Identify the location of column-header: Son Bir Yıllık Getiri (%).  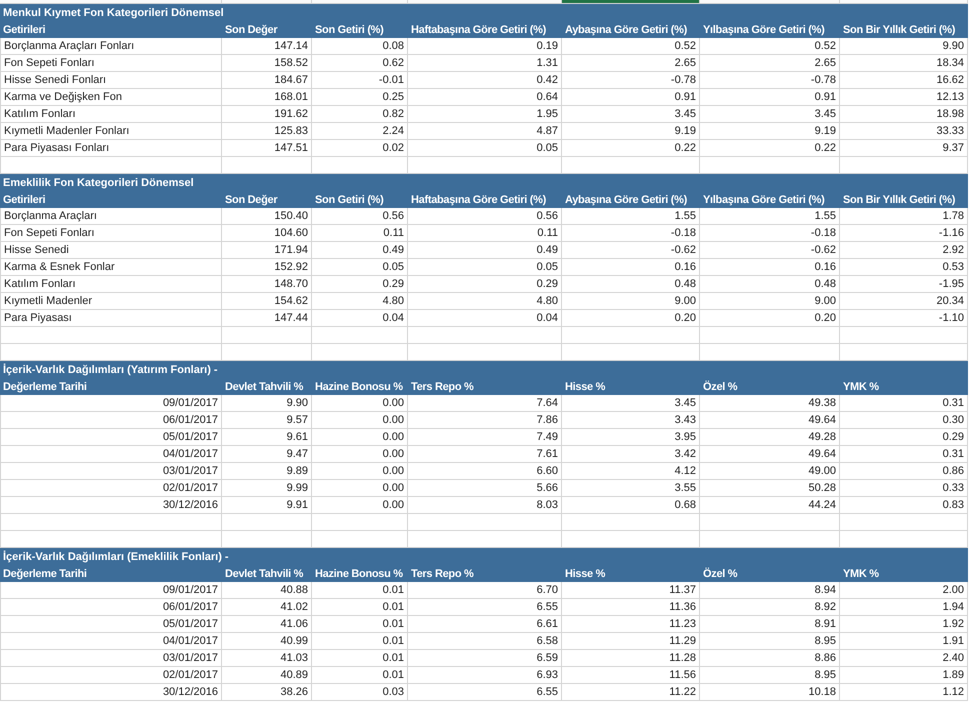
(899, 200).